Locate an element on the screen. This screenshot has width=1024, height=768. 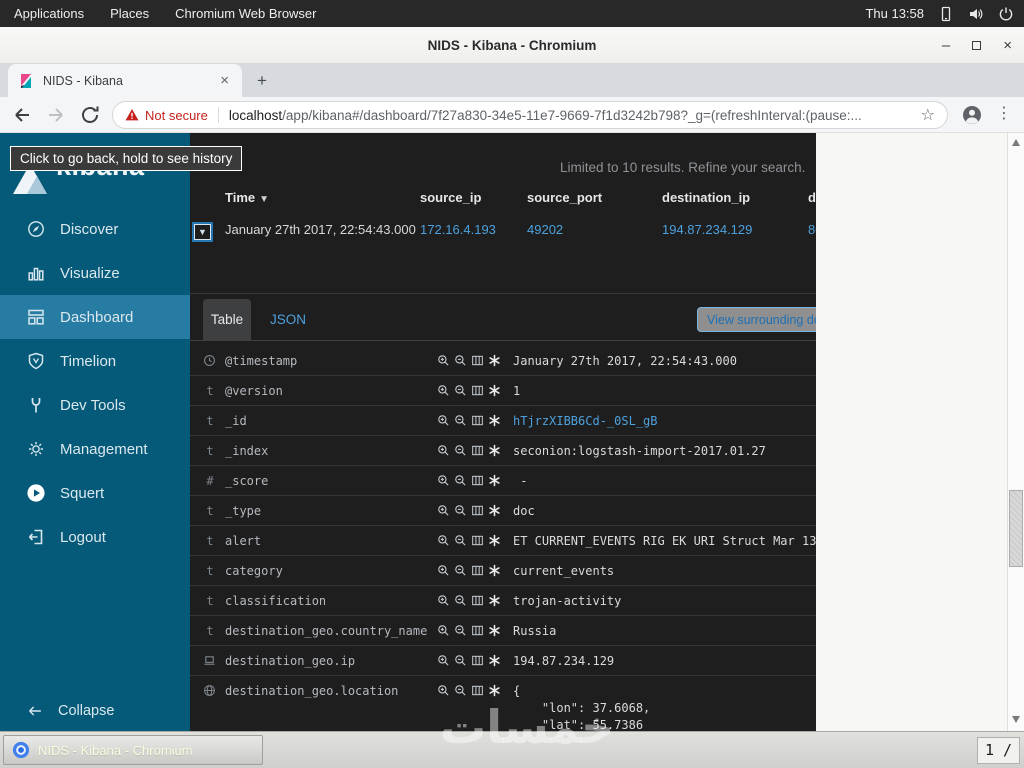
doc-tab-json: JSON is located at coordinates (288, 319).